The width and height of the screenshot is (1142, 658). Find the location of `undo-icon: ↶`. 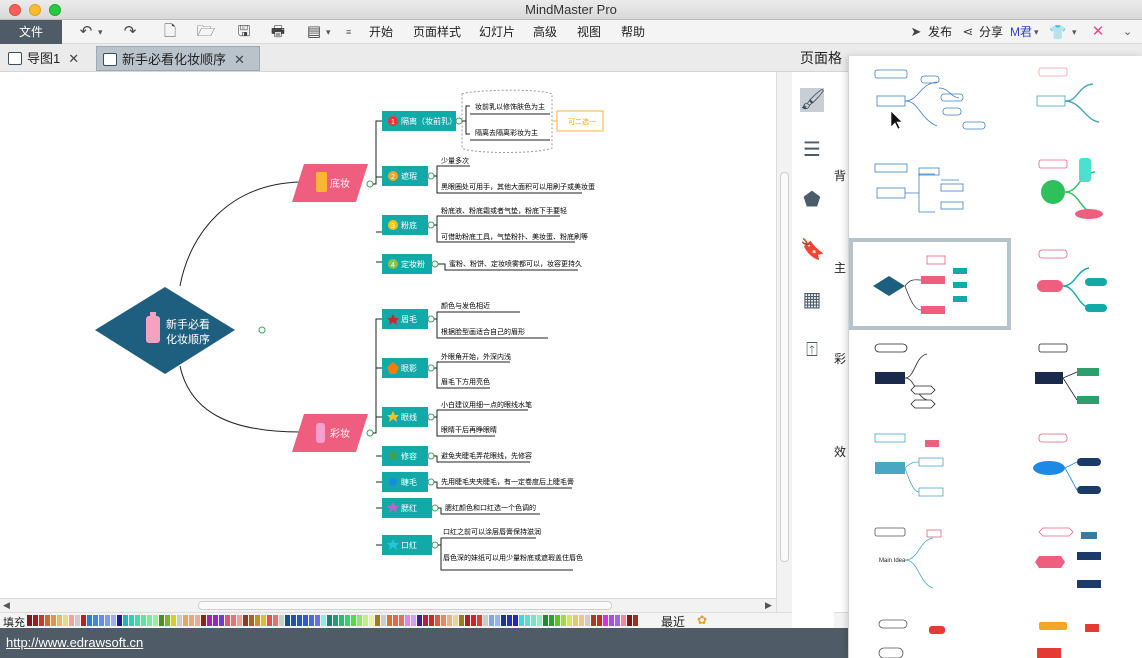

undo-icon: ↶ is located at coordinates (86, 32).